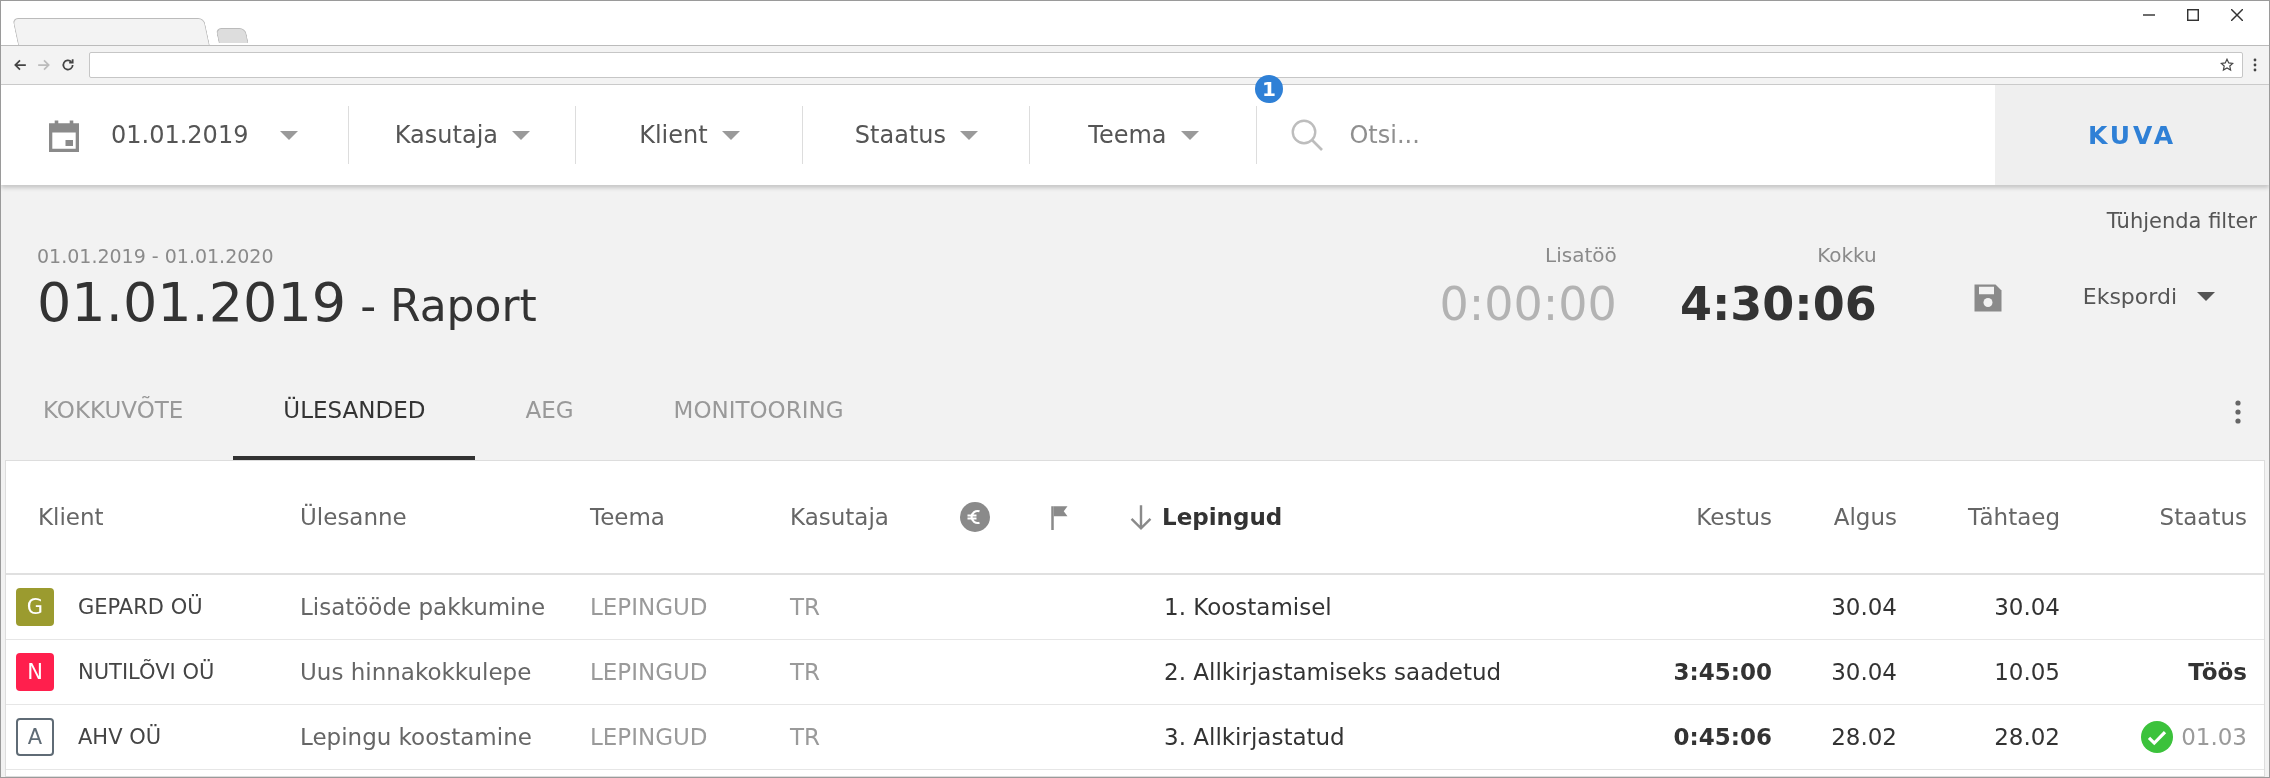 This screenshot has height=778, width=2270. Describe the element at coordinates (423, 607) in the screenshot. I see `table-cell: Lisatööde pakkumine` at that location.